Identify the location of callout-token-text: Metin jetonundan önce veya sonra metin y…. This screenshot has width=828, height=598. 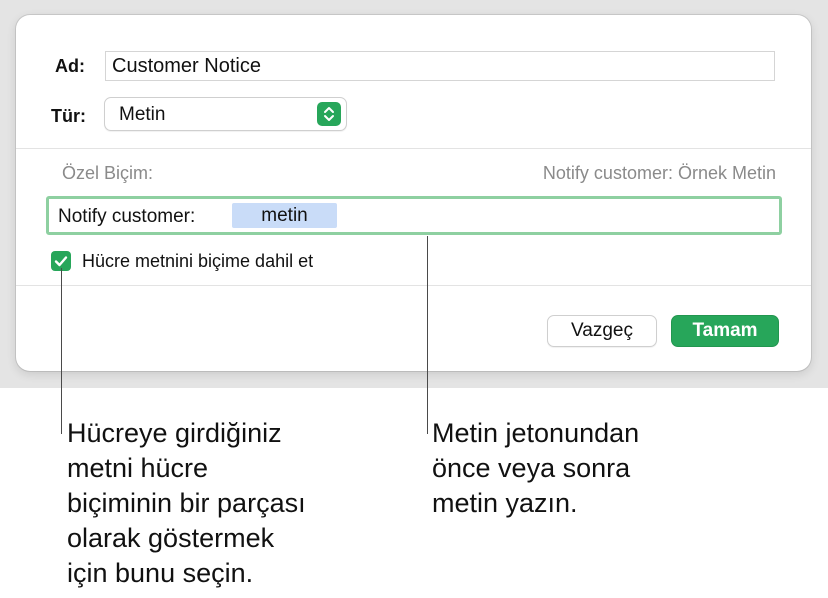
(536, 468).